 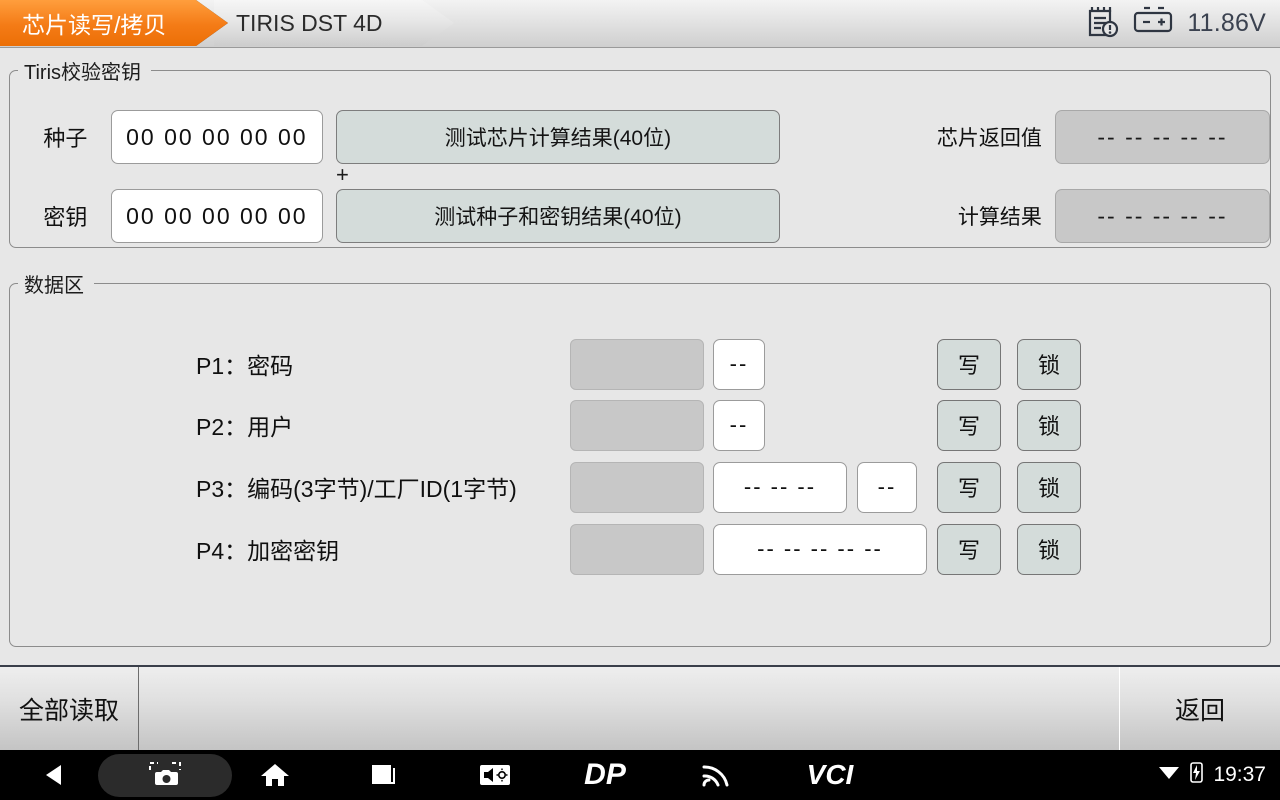 I want to click on data-row-p2-lock-button: 锁, so click(x=1049, y=425).